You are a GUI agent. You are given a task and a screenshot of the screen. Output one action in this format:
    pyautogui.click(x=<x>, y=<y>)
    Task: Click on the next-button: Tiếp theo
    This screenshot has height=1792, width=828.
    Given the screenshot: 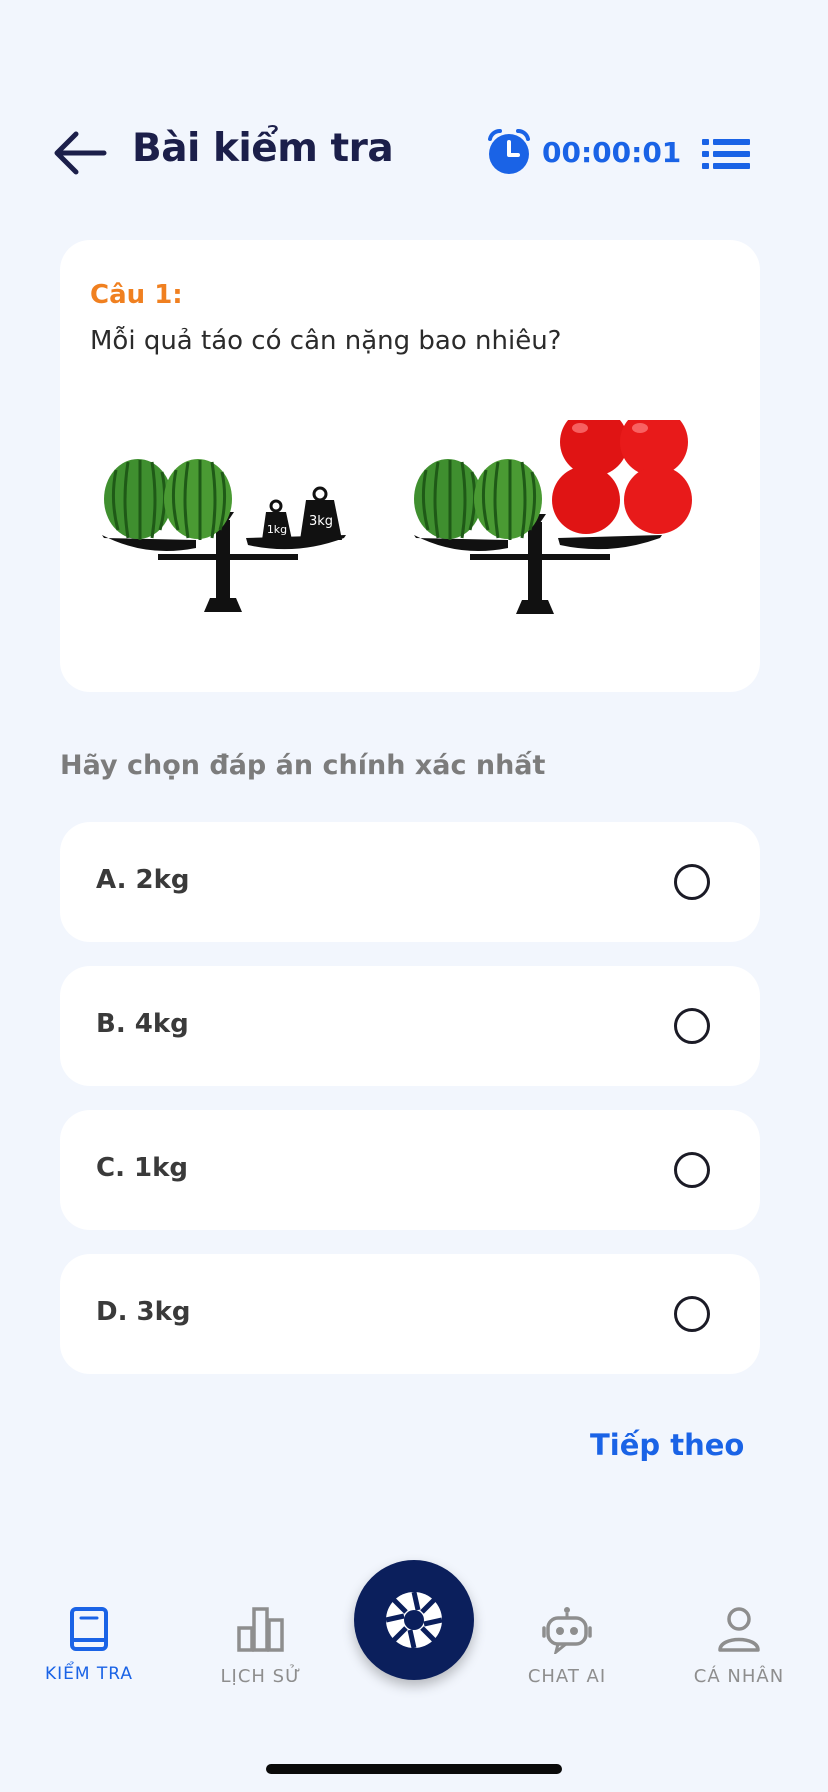 What is the action you would take?
    pyautogui.click(x=667, y=1445)
    